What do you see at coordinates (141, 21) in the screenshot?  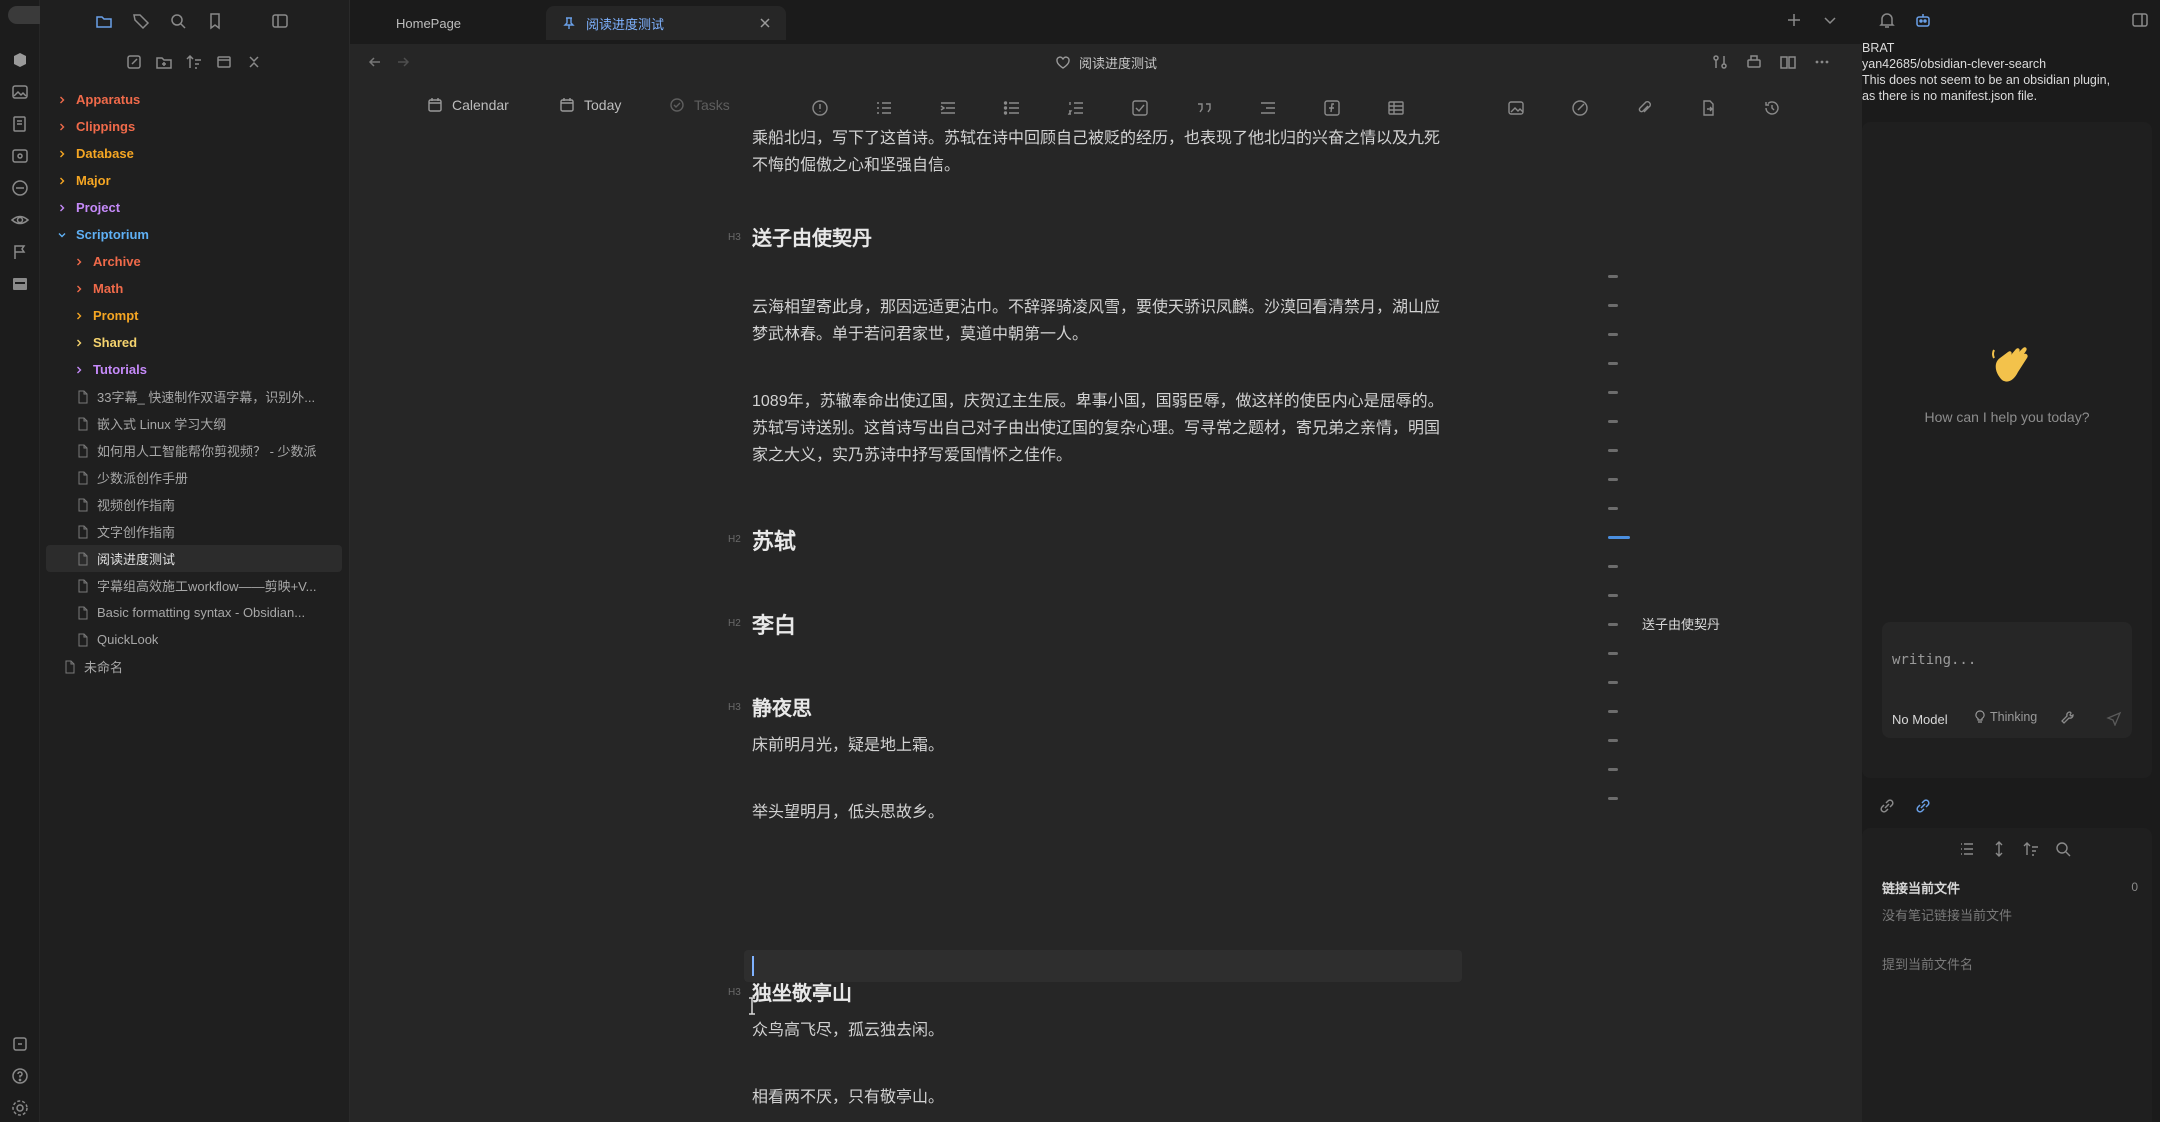 I see `tags-icon` at bounding box center [141, 21].